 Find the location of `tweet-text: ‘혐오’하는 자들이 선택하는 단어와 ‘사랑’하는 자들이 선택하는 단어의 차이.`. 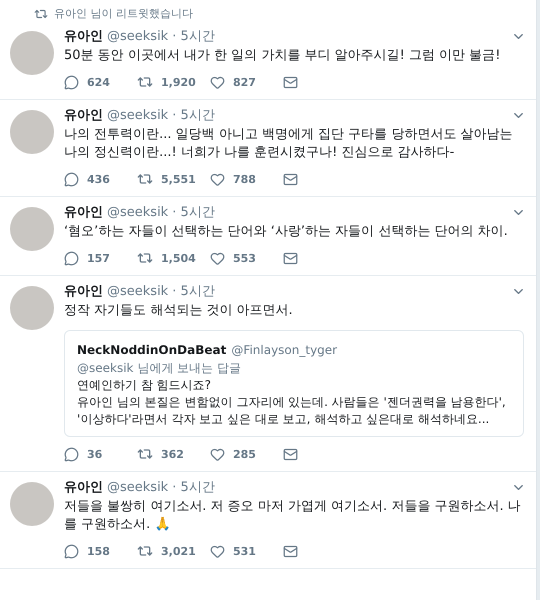

tweet-text: ‘혐오’하는 자들이 선택하는 단어와 ‘사랑’하는 자들이 선택하는 단어의 차이. is located at coordinates (286, 232).